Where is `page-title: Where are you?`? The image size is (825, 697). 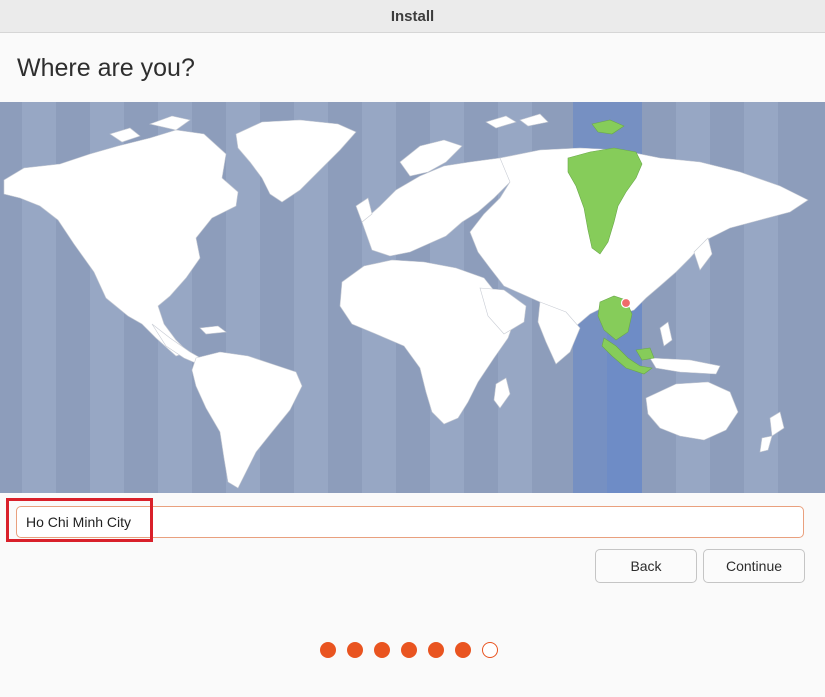
page-title: Where are you? is located at coordinates (106, 68).